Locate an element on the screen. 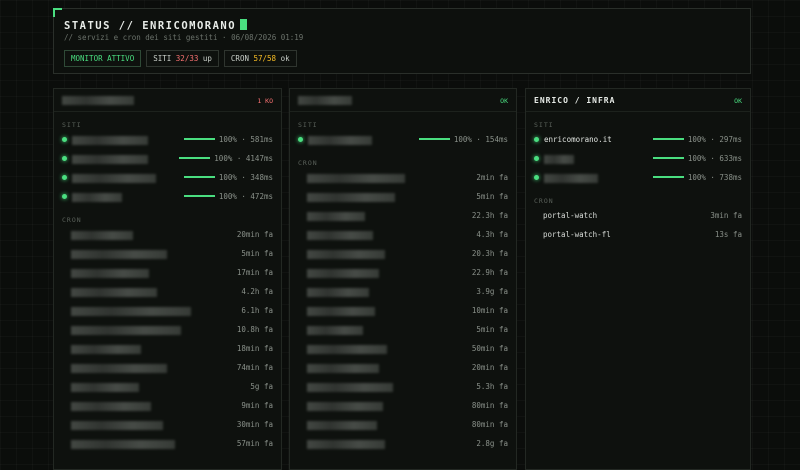  card-status-badge: OK is located at coordinates (504, 101).